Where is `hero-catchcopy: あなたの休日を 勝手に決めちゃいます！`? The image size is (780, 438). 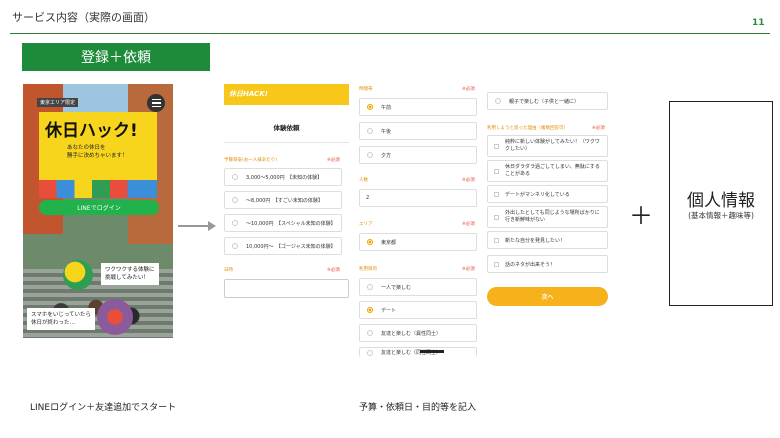
hero-catchcopy: あなたの休日を 勝手に決めちゃいます！ is located at coordinates (97, 152).